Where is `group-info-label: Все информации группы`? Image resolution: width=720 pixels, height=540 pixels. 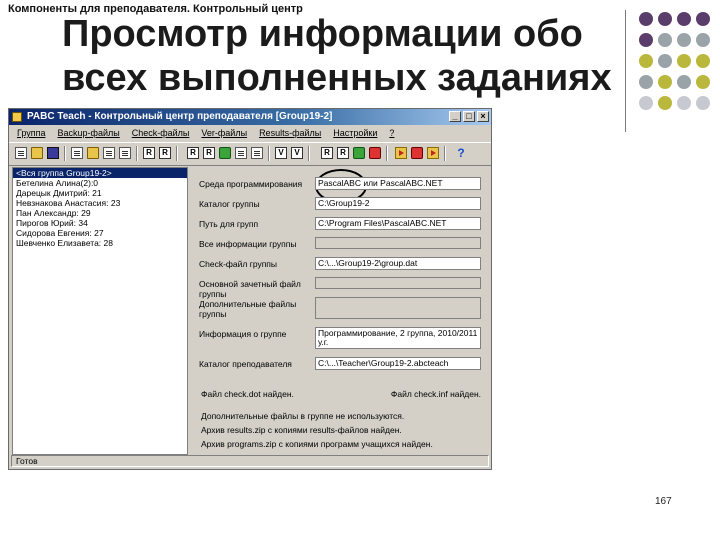
group-info-label: Все информации группы is located at coordinates (248, 244).